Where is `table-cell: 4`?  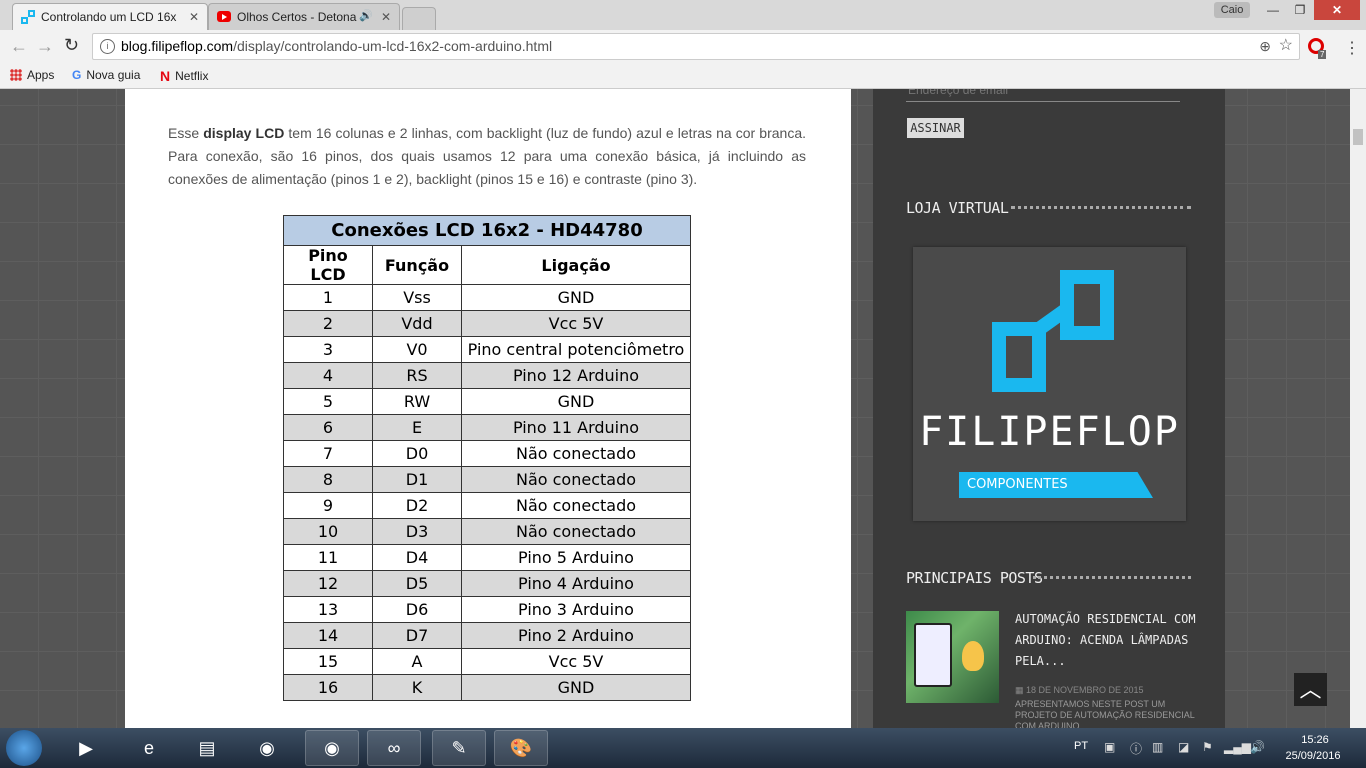 table-cell: 4 is located at coordinates (328, 375).